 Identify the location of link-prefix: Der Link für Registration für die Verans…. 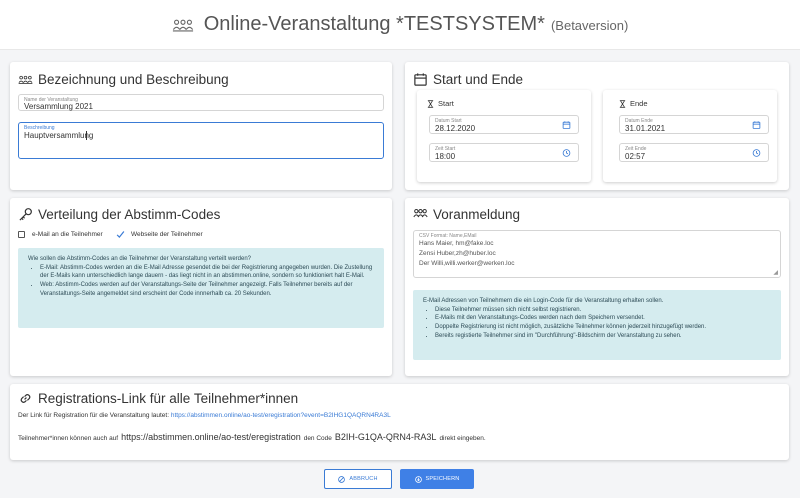
(94, 415).